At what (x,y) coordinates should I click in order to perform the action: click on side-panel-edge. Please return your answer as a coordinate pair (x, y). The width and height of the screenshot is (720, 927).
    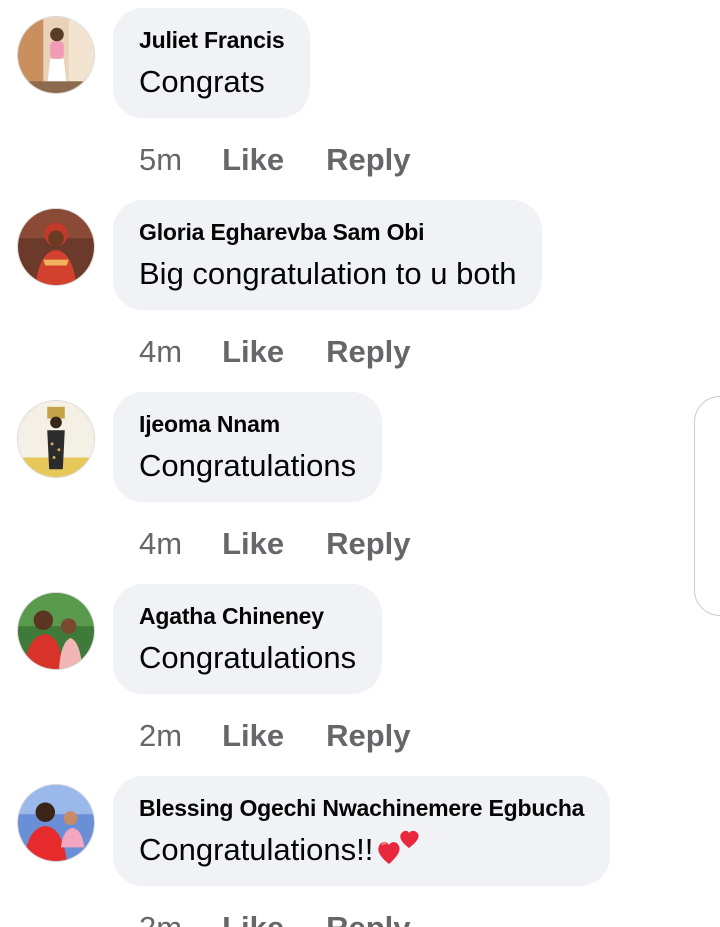
    Looking at the image, I should click on (707, 506).